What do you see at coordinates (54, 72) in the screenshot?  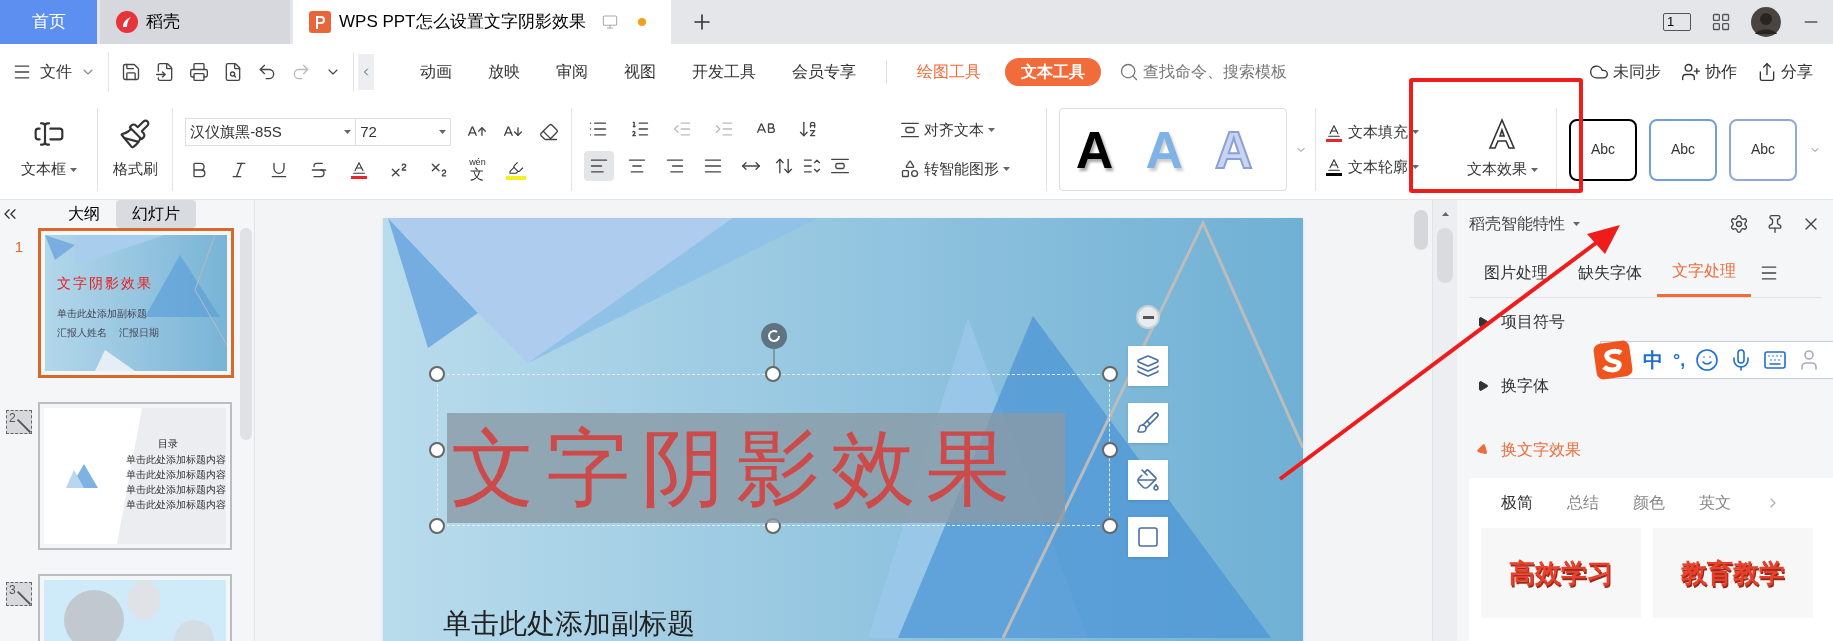 I see `file-menu: 文件` at bounding box center [54, 72].